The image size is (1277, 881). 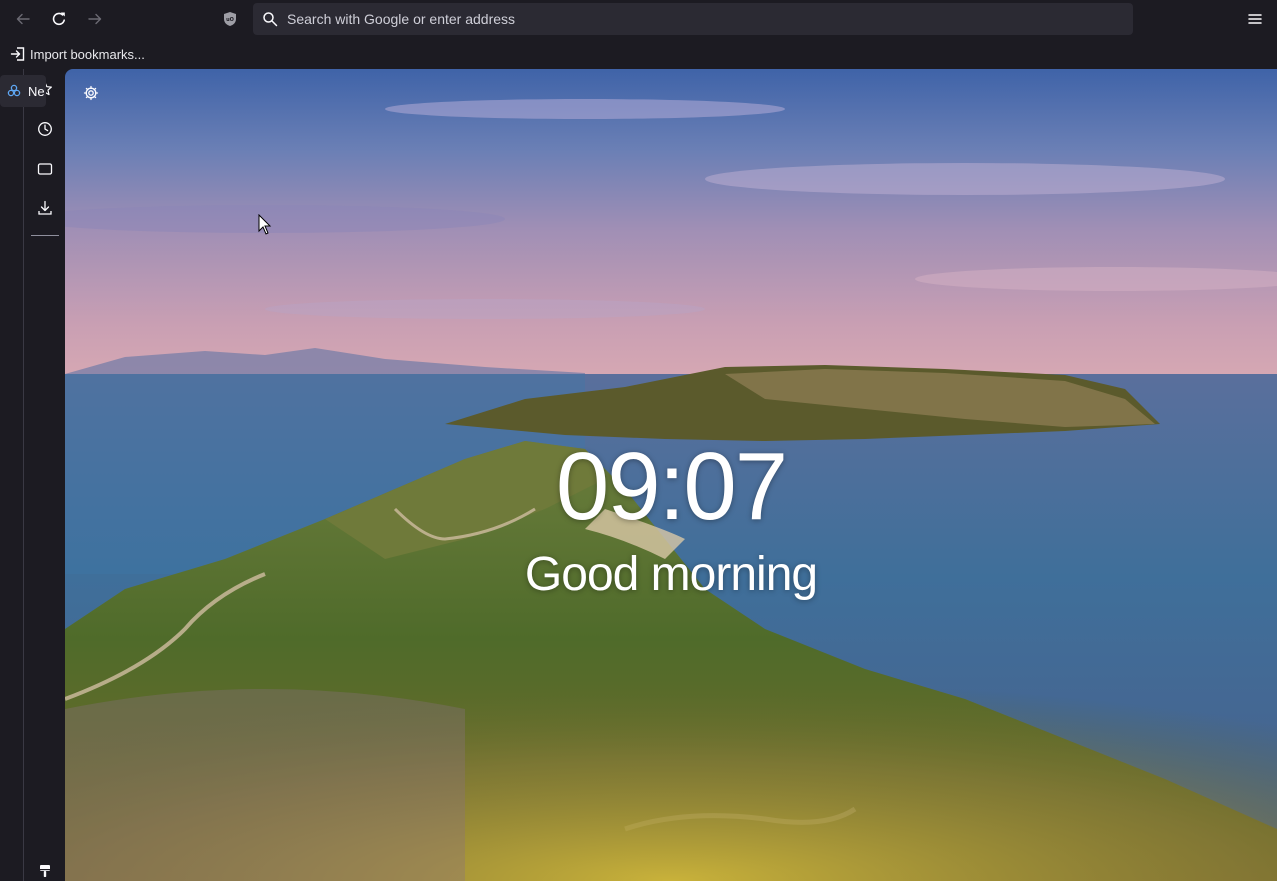 I want to click on arrow-right-icon, so click(x=95, y=19).